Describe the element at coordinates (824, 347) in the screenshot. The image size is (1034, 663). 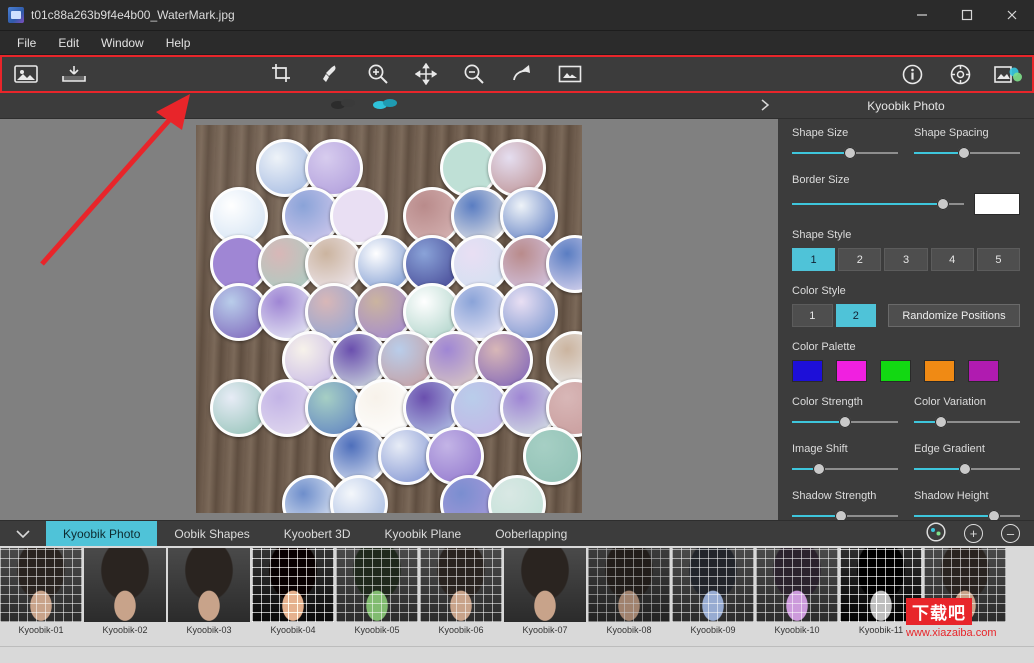
I see `color-palette-label: Color Palette` at that location.